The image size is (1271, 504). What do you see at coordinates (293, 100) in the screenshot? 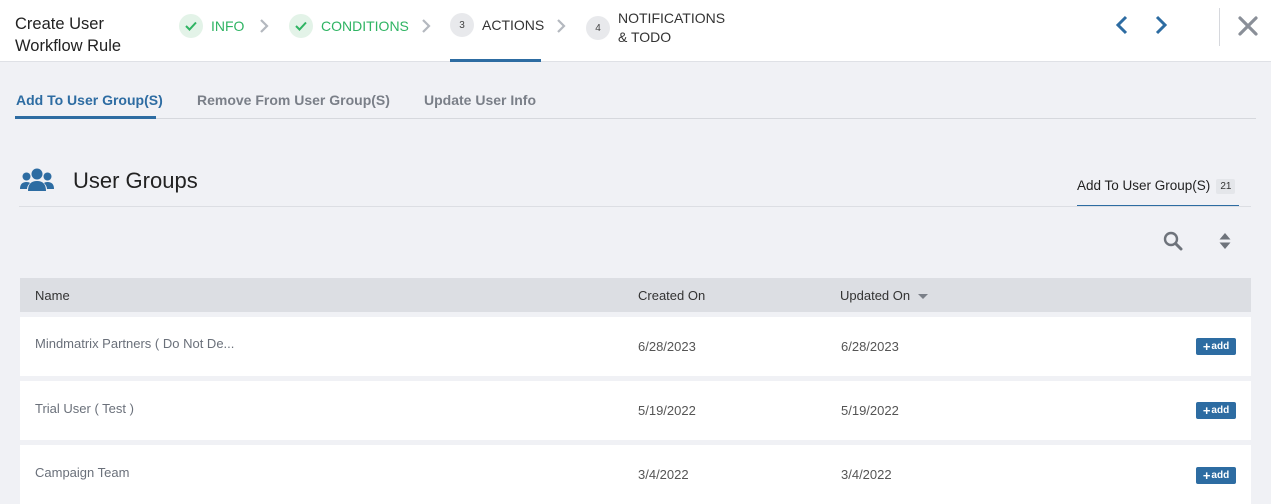
I see `tab-remove-from-user-groups: Remove From User Group(S)` at bounding box center [293, 100].